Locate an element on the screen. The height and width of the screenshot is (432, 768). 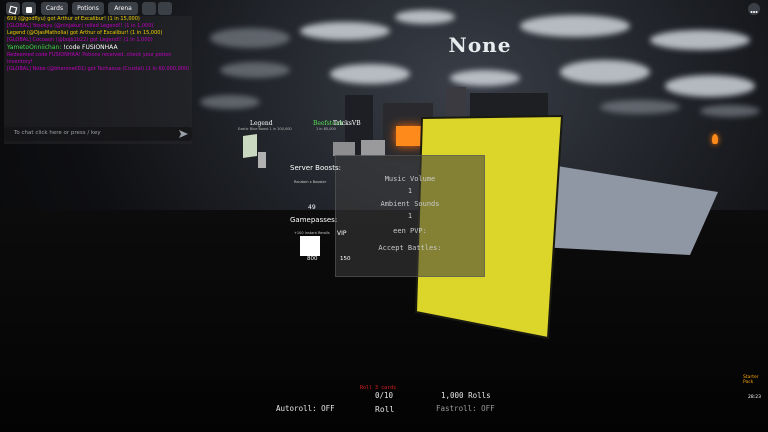
more-options-icon is located at coordinates (754, 9).